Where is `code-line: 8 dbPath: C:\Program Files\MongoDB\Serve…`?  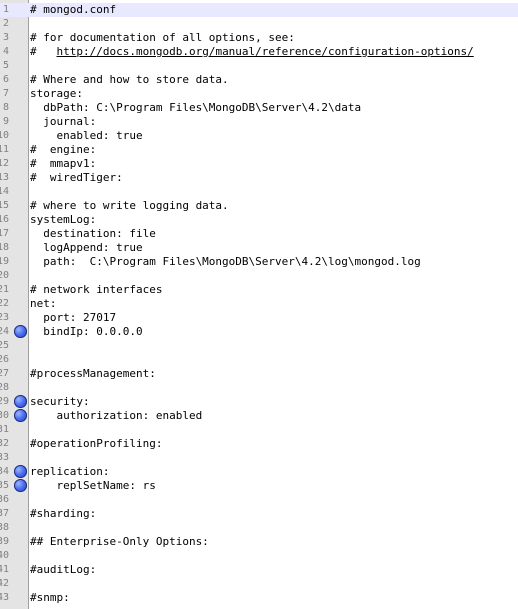 code-line: 8 dbPath: C:\Program Files\MongoDB\Serve… is located at coordinates (259, 108).